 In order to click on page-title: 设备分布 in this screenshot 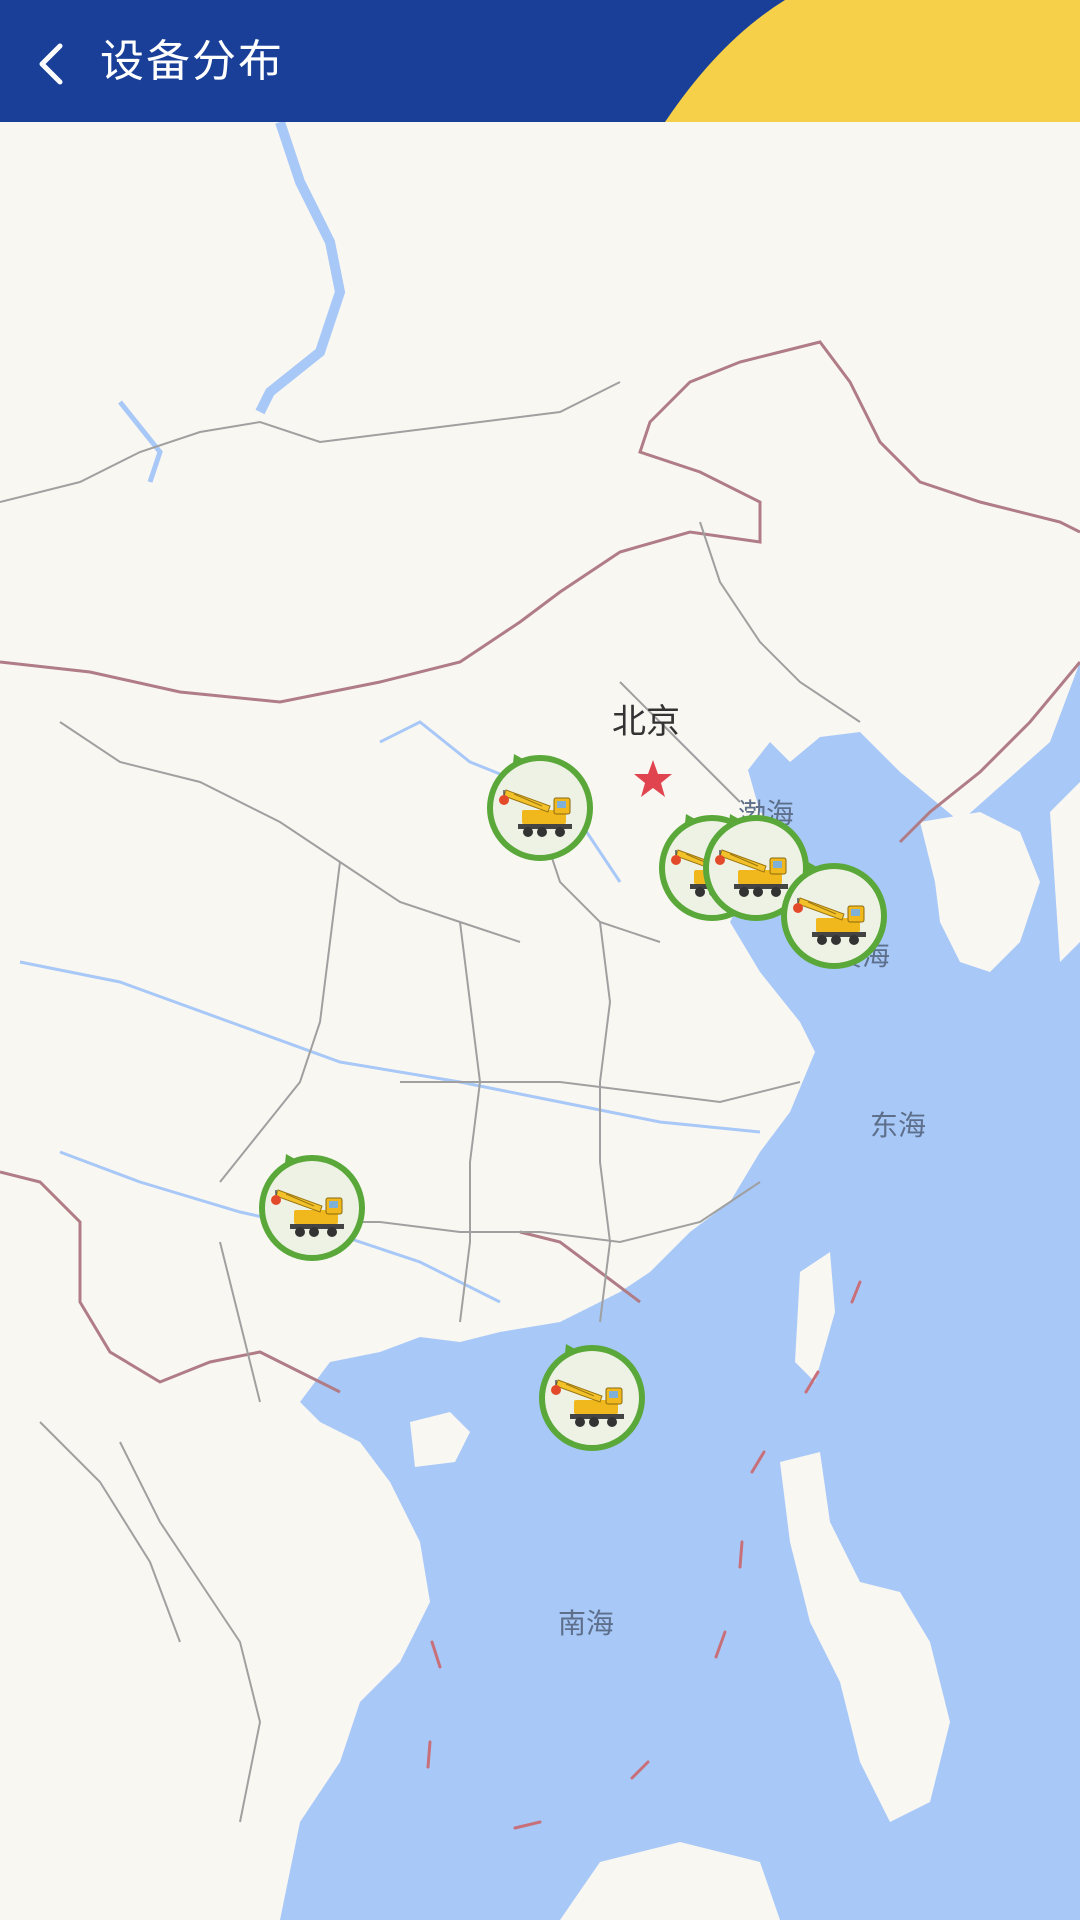, I will do `click(192, 61)`.